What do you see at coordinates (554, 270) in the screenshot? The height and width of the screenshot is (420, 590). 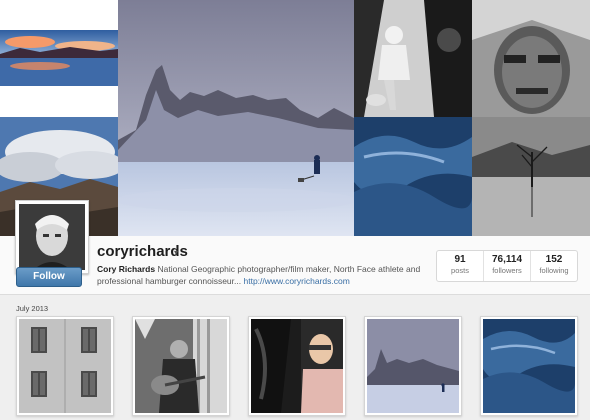 I see `stat-label: following` at bounding box center [554, 270].